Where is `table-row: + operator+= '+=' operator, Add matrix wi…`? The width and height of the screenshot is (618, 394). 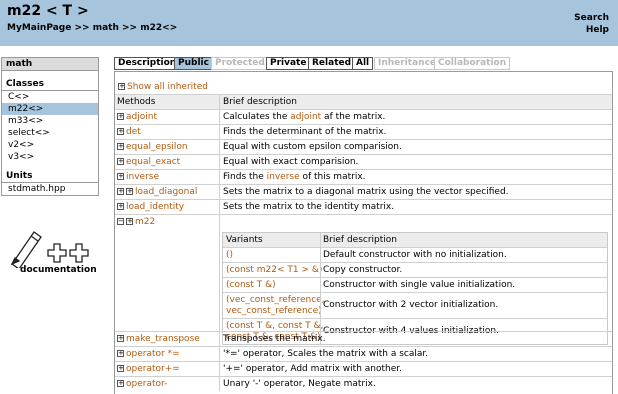 table-row: + operator+= '+=' operator, Add matrix wi… is located at coordinates (363, 368).